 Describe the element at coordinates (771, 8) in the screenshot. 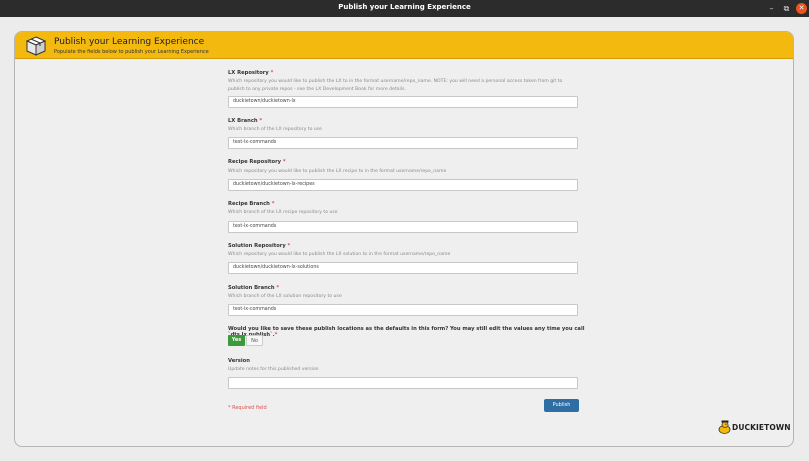

I see `minimize-icon: –` at that location.